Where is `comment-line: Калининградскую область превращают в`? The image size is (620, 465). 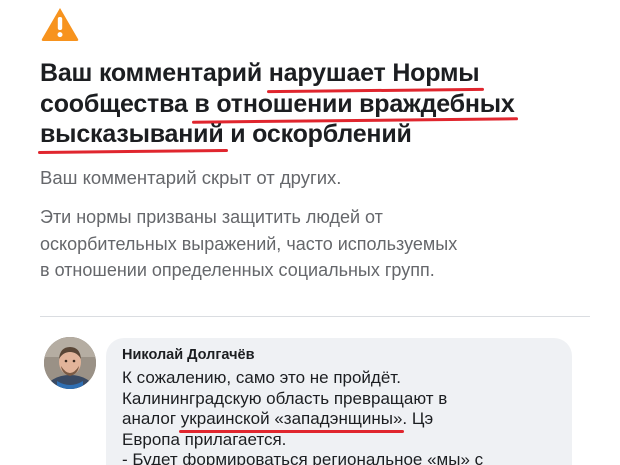
comment-line: Калининградскую область превращают в is located at coordinates (285, 398).